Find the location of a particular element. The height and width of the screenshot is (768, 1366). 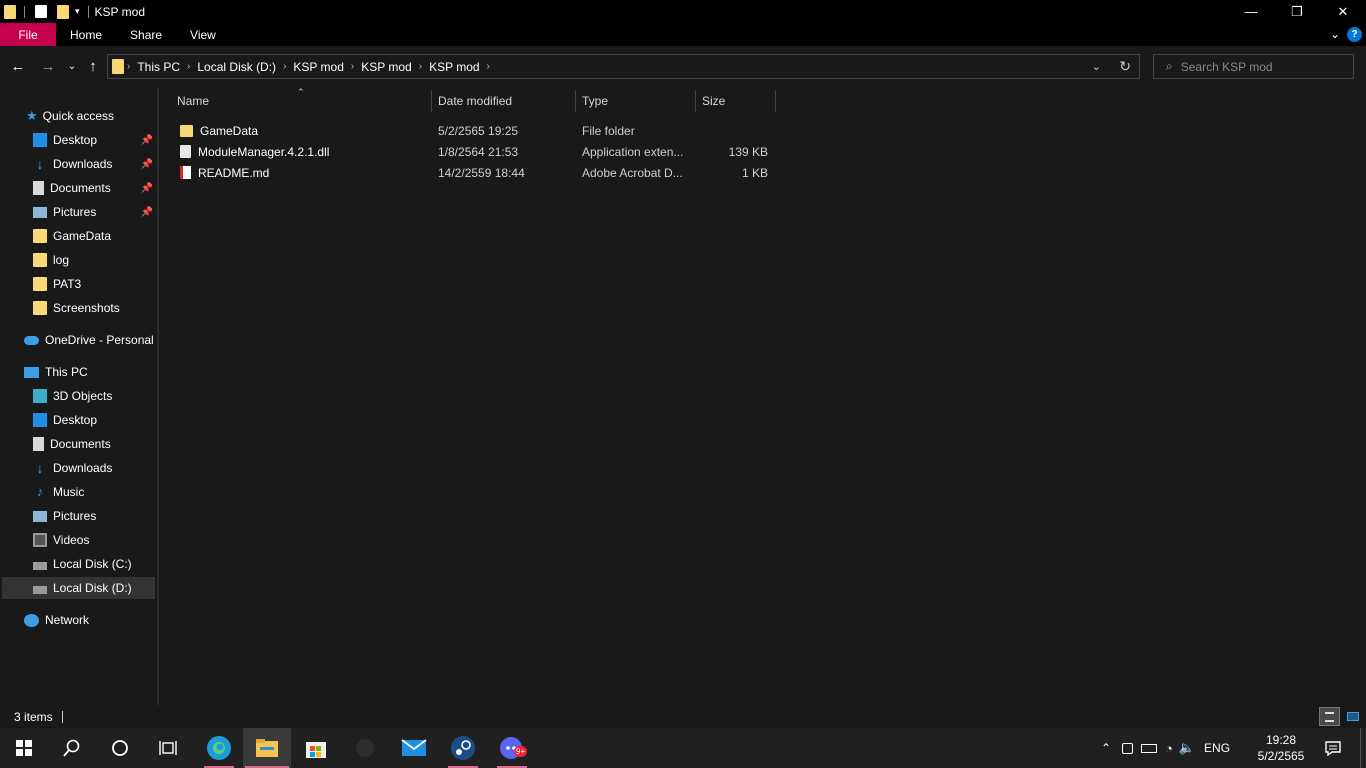

nav-3d-objects: 3D Objects is located at coordinates (72, 396).